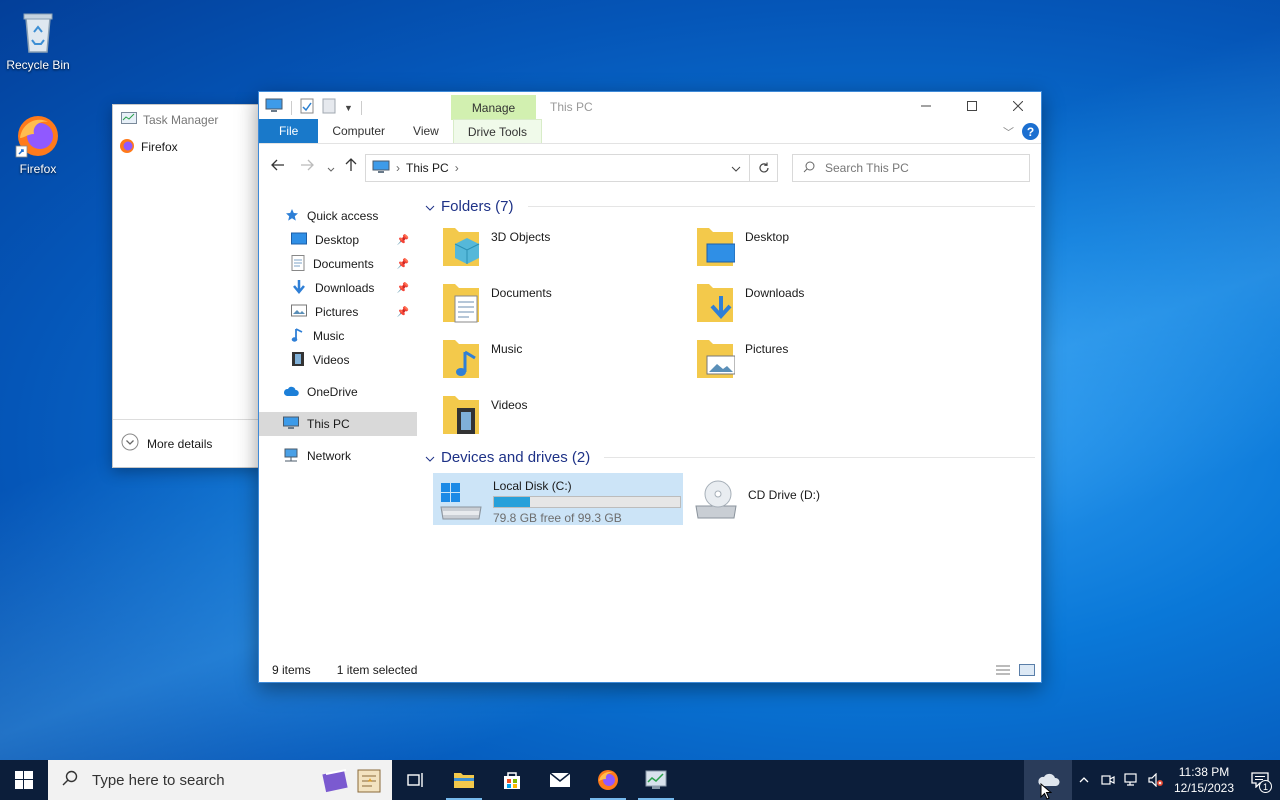 This screenshot has width=1280, height=800. I want to click on address-dropdown-chevron-icon, so click(736, 168).